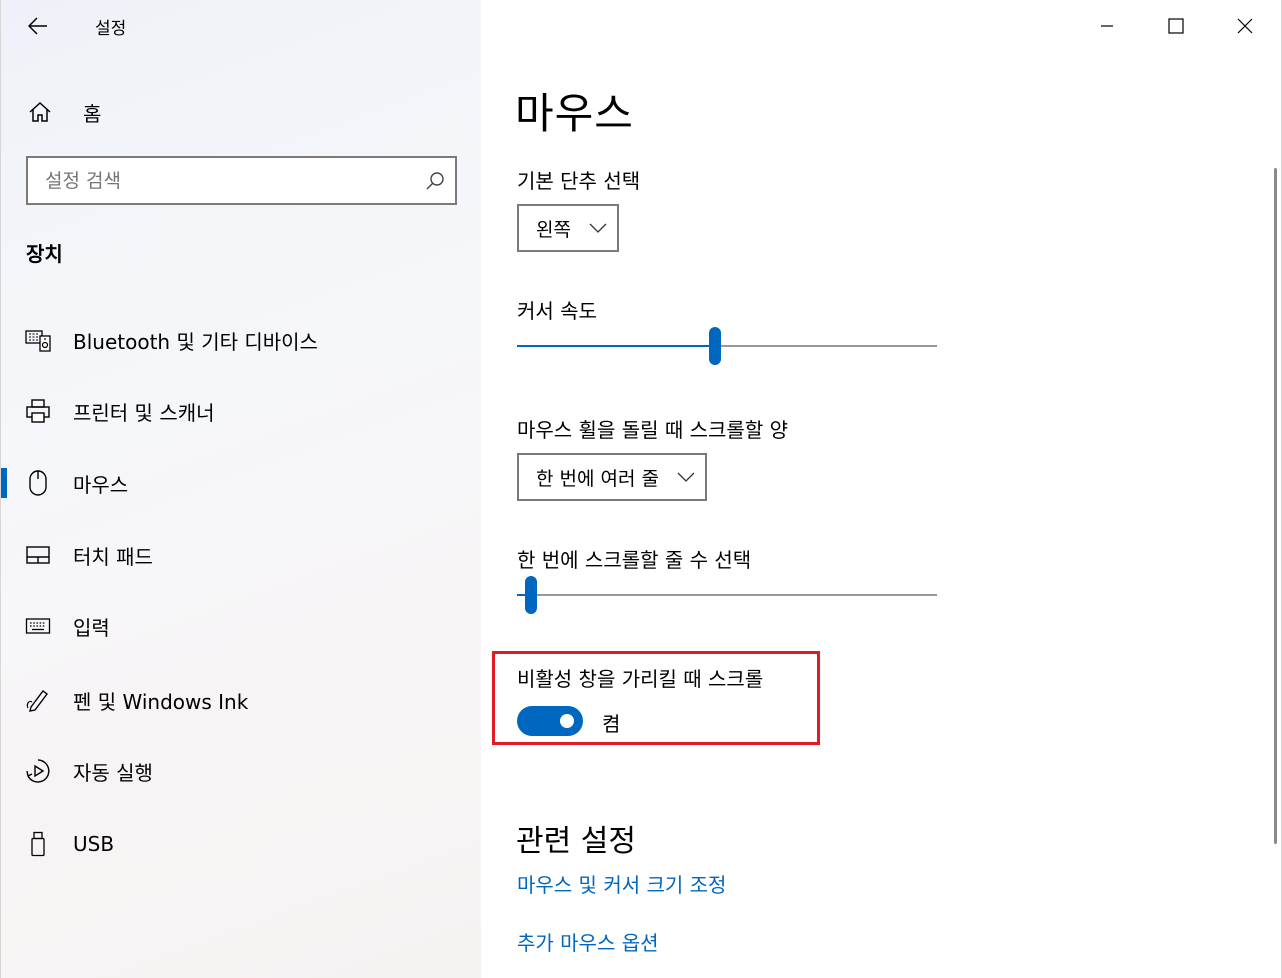 This screenshot has width=1282, height=978. Describe the element at coordinates (435, 181) in the screenshot. I see `search-icon` at that location.